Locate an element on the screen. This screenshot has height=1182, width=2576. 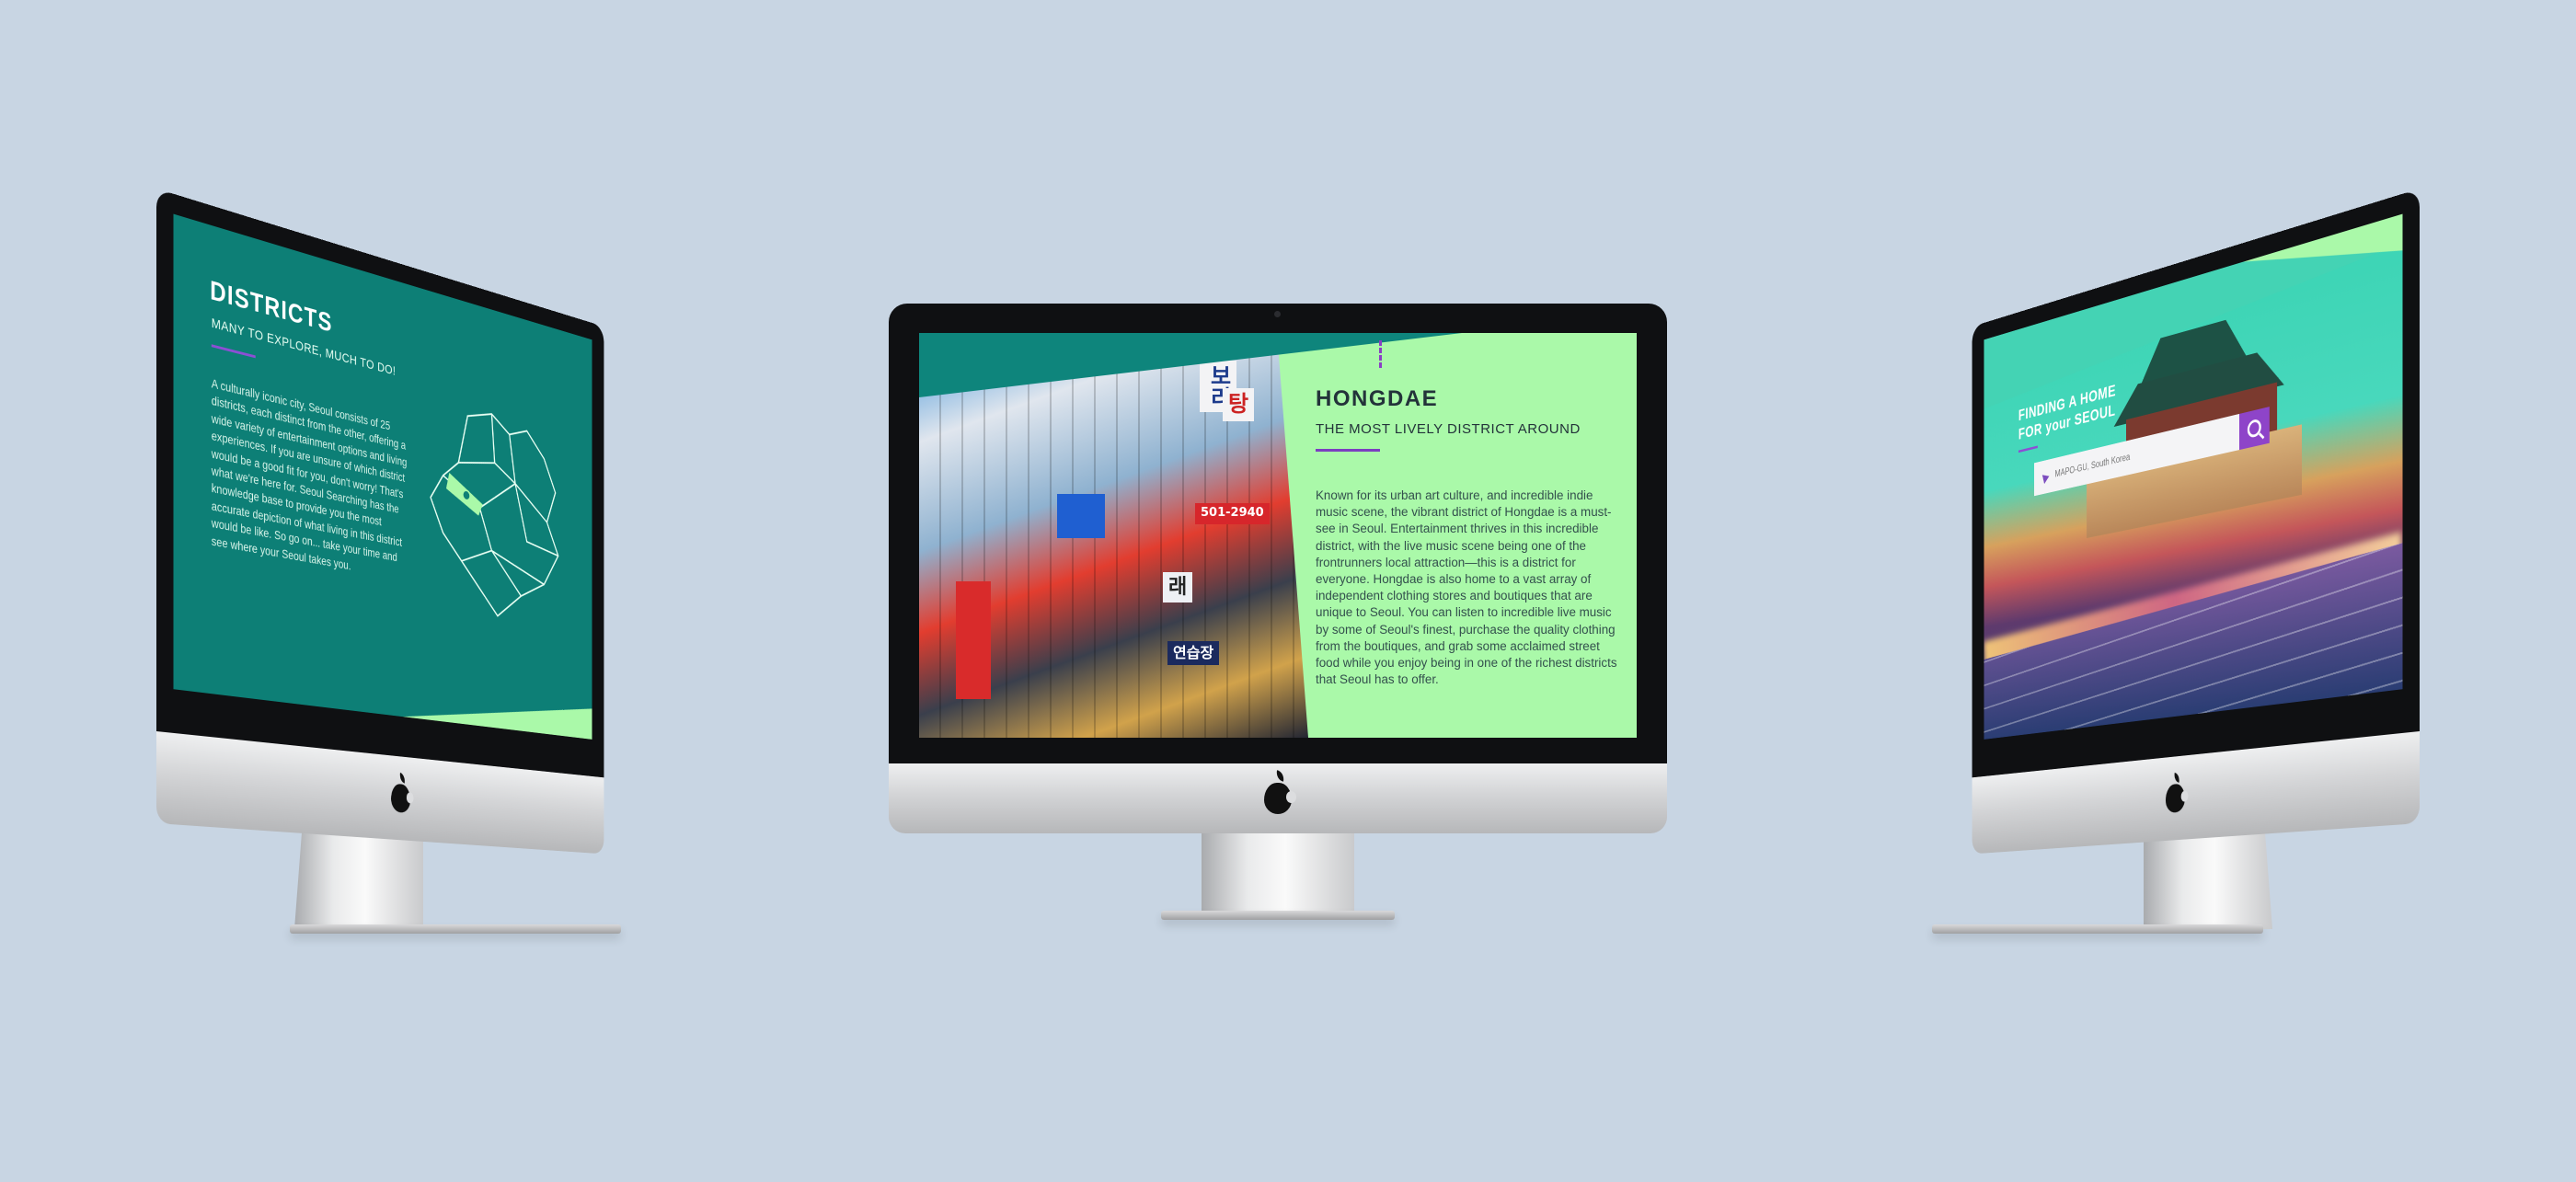
imac-center-foot is located at coordinates (1278, 915).